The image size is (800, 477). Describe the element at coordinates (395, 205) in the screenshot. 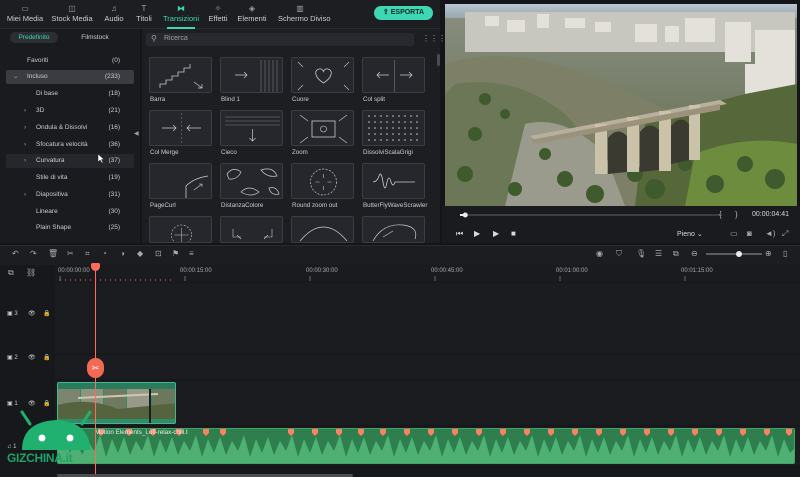

I see `transition-label: ButterFlyWaveScrawler` at that location.